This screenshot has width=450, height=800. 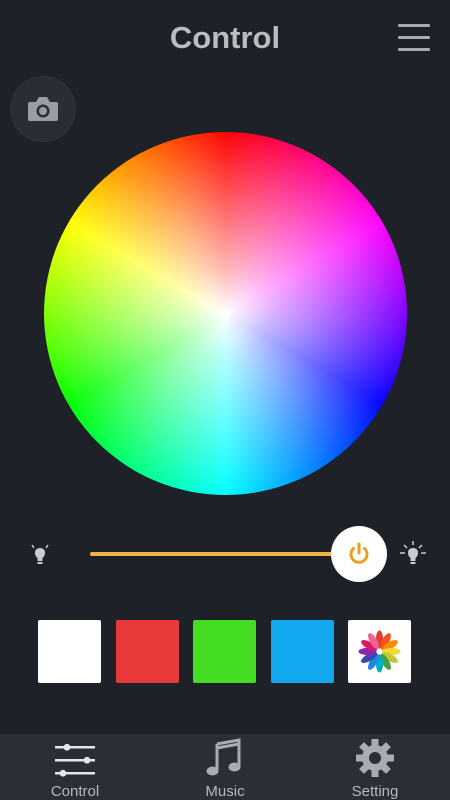 I want to click on nav-tab-music: Music, so click(x=225, y=767).